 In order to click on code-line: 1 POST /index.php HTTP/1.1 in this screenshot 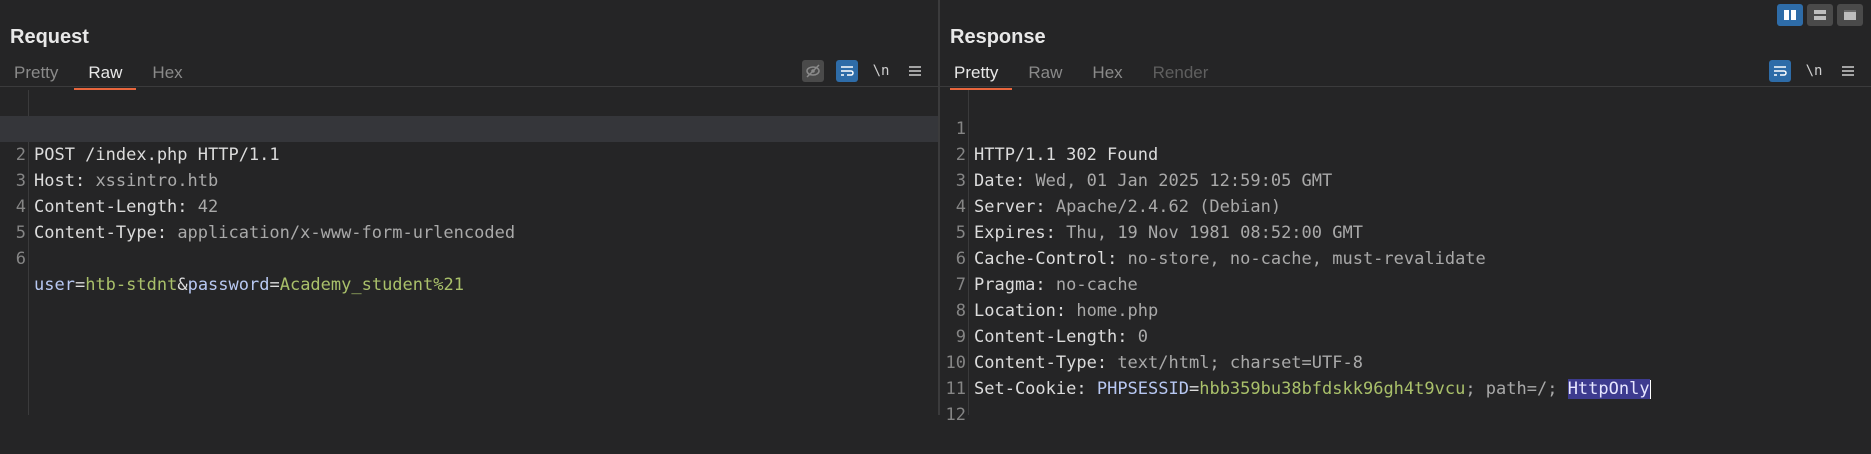, I will do `click(148, 142)`.